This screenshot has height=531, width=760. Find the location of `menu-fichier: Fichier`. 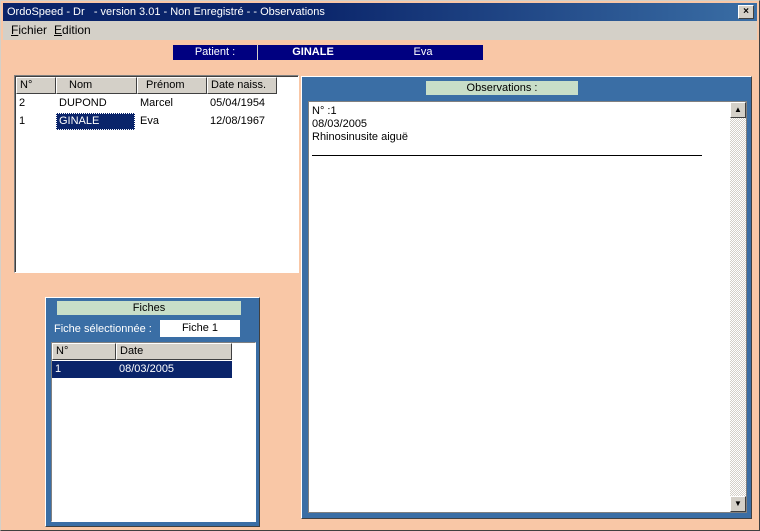

menu-fichier: Fichier is located at coordinates (29, 30).